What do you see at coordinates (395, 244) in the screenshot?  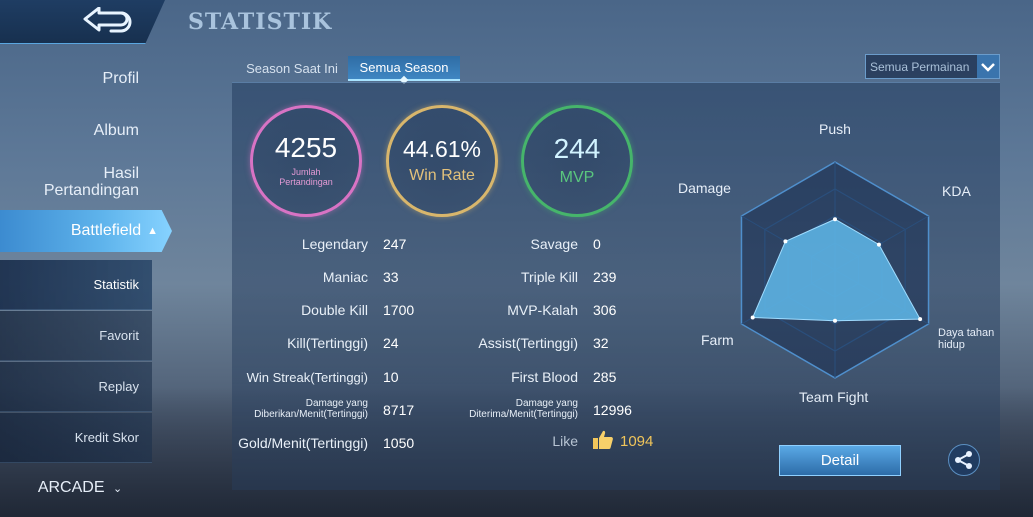 I see `stat-value-legendary: 247` at bounding box center [395, 244].